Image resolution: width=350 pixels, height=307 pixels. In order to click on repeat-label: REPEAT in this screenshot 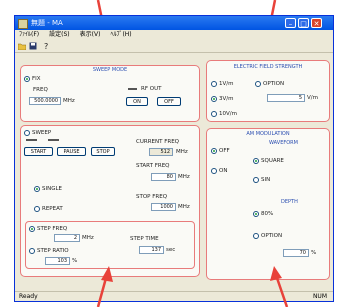, I will do `click(52, 209)`.